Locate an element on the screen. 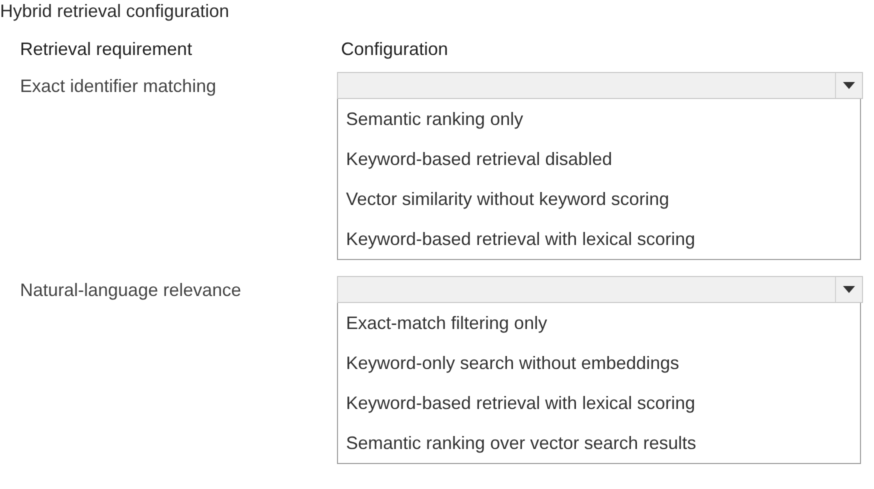  dropdown-option: Keyword-based retrieval disabled is located at coordinates (599, 159).